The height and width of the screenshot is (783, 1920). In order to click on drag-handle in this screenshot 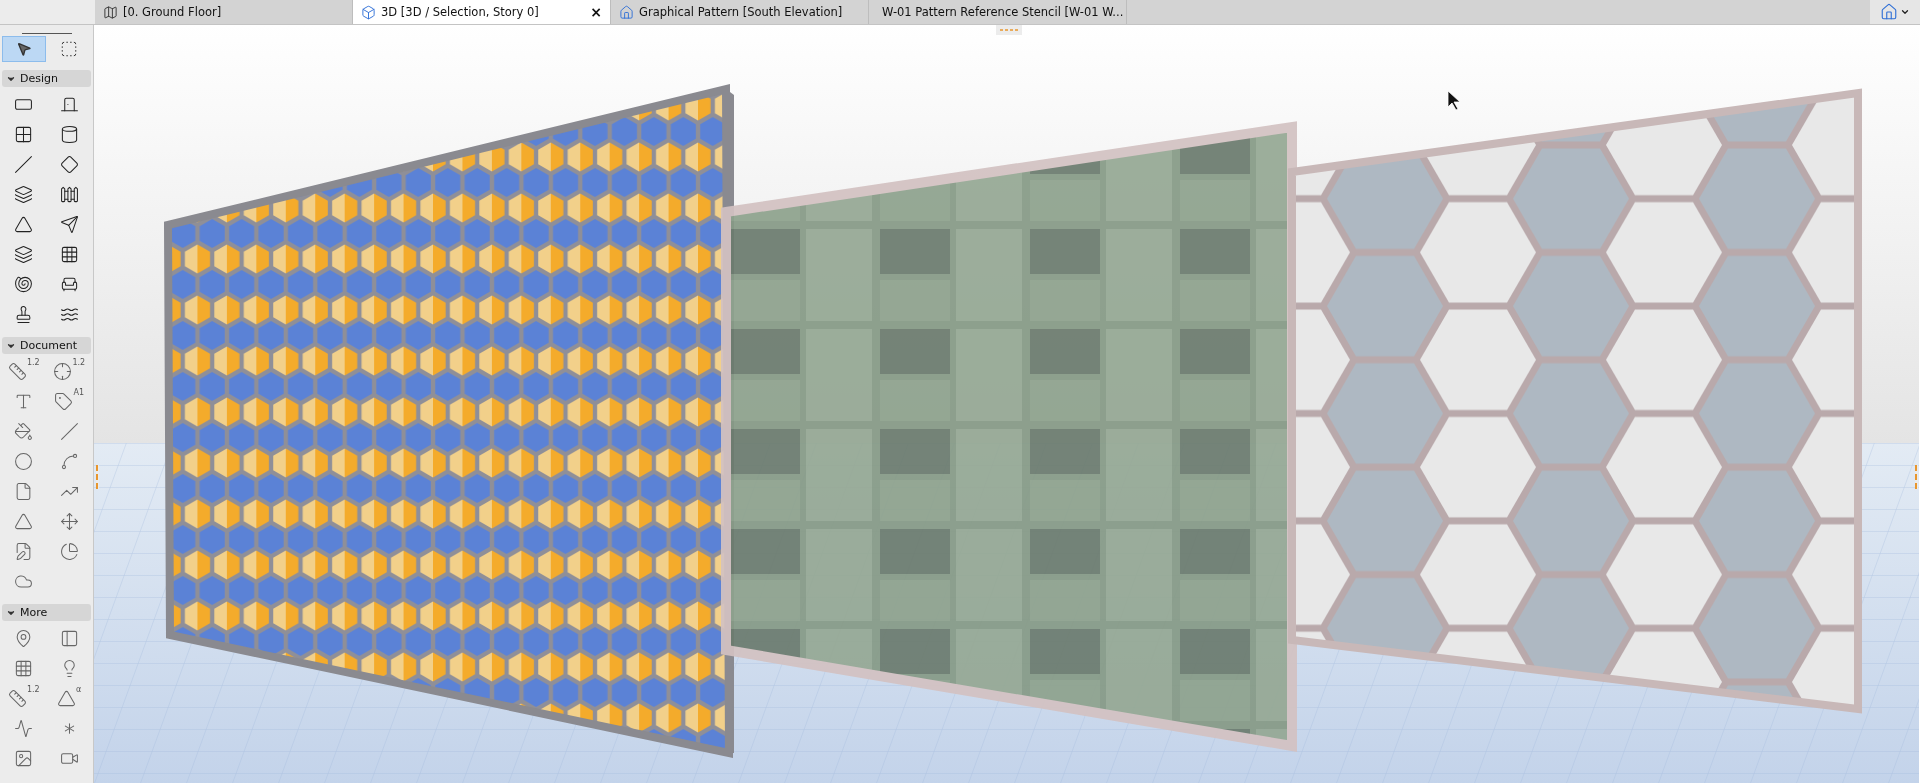, I will do `click(1009, 30)`.